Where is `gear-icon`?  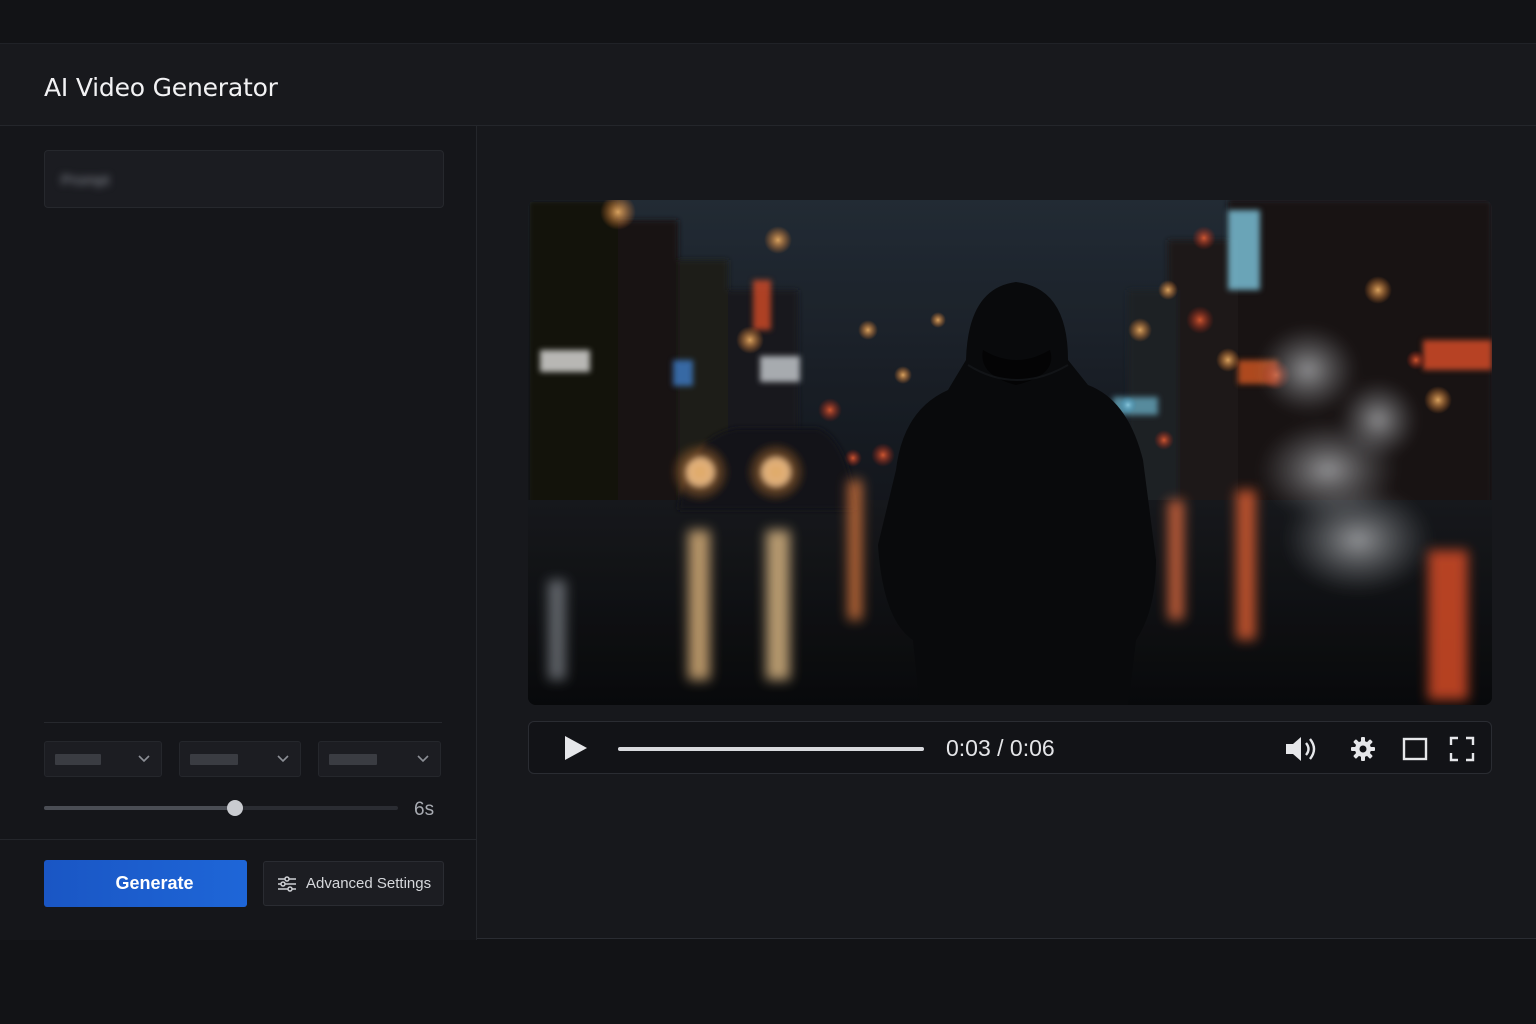 gear-icon is located at coordinates (1363, 749).